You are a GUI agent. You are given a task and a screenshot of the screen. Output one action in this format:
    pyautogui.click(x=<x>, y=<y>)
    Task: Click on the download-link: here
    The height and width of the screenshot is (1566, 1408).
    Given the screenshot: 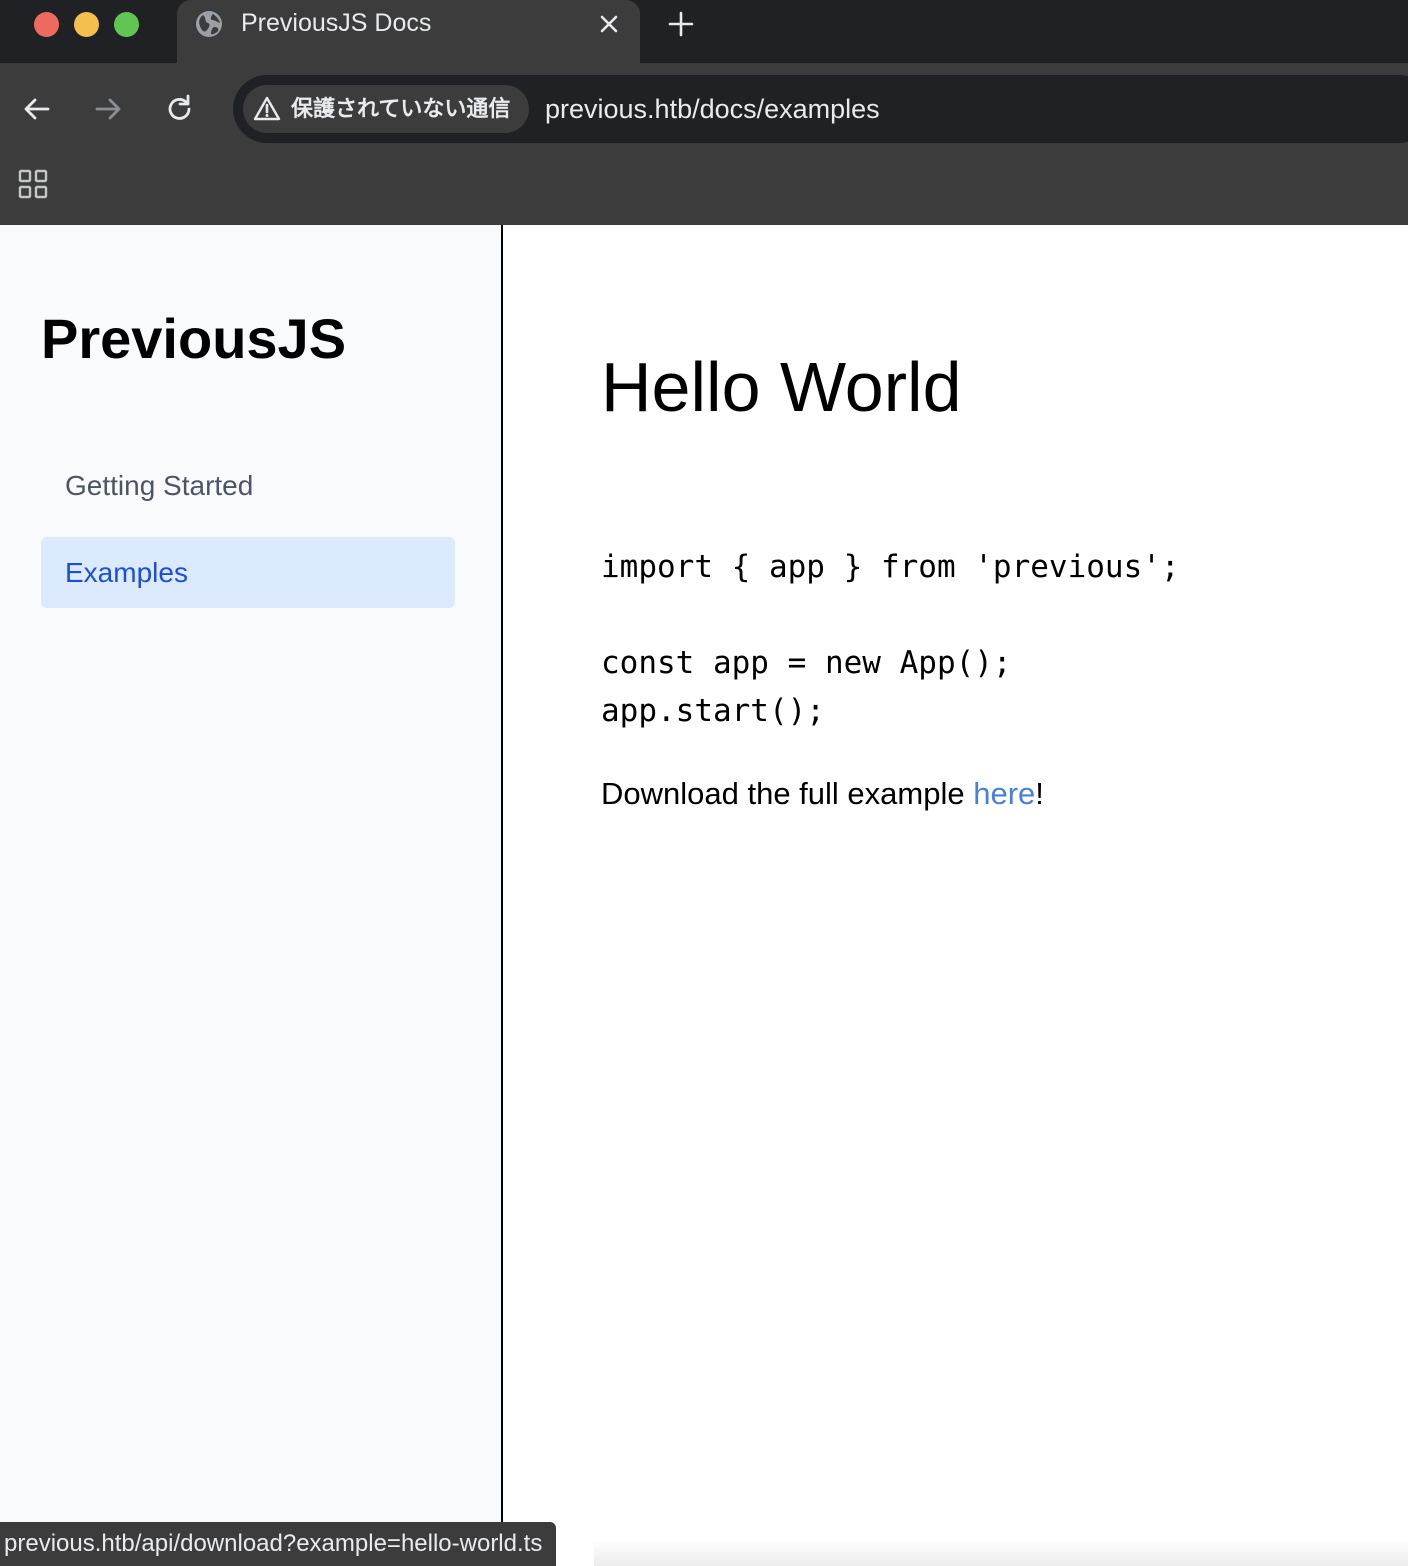 What is the action you would take?
    pyautogui.click(x=1004, y=793)
    